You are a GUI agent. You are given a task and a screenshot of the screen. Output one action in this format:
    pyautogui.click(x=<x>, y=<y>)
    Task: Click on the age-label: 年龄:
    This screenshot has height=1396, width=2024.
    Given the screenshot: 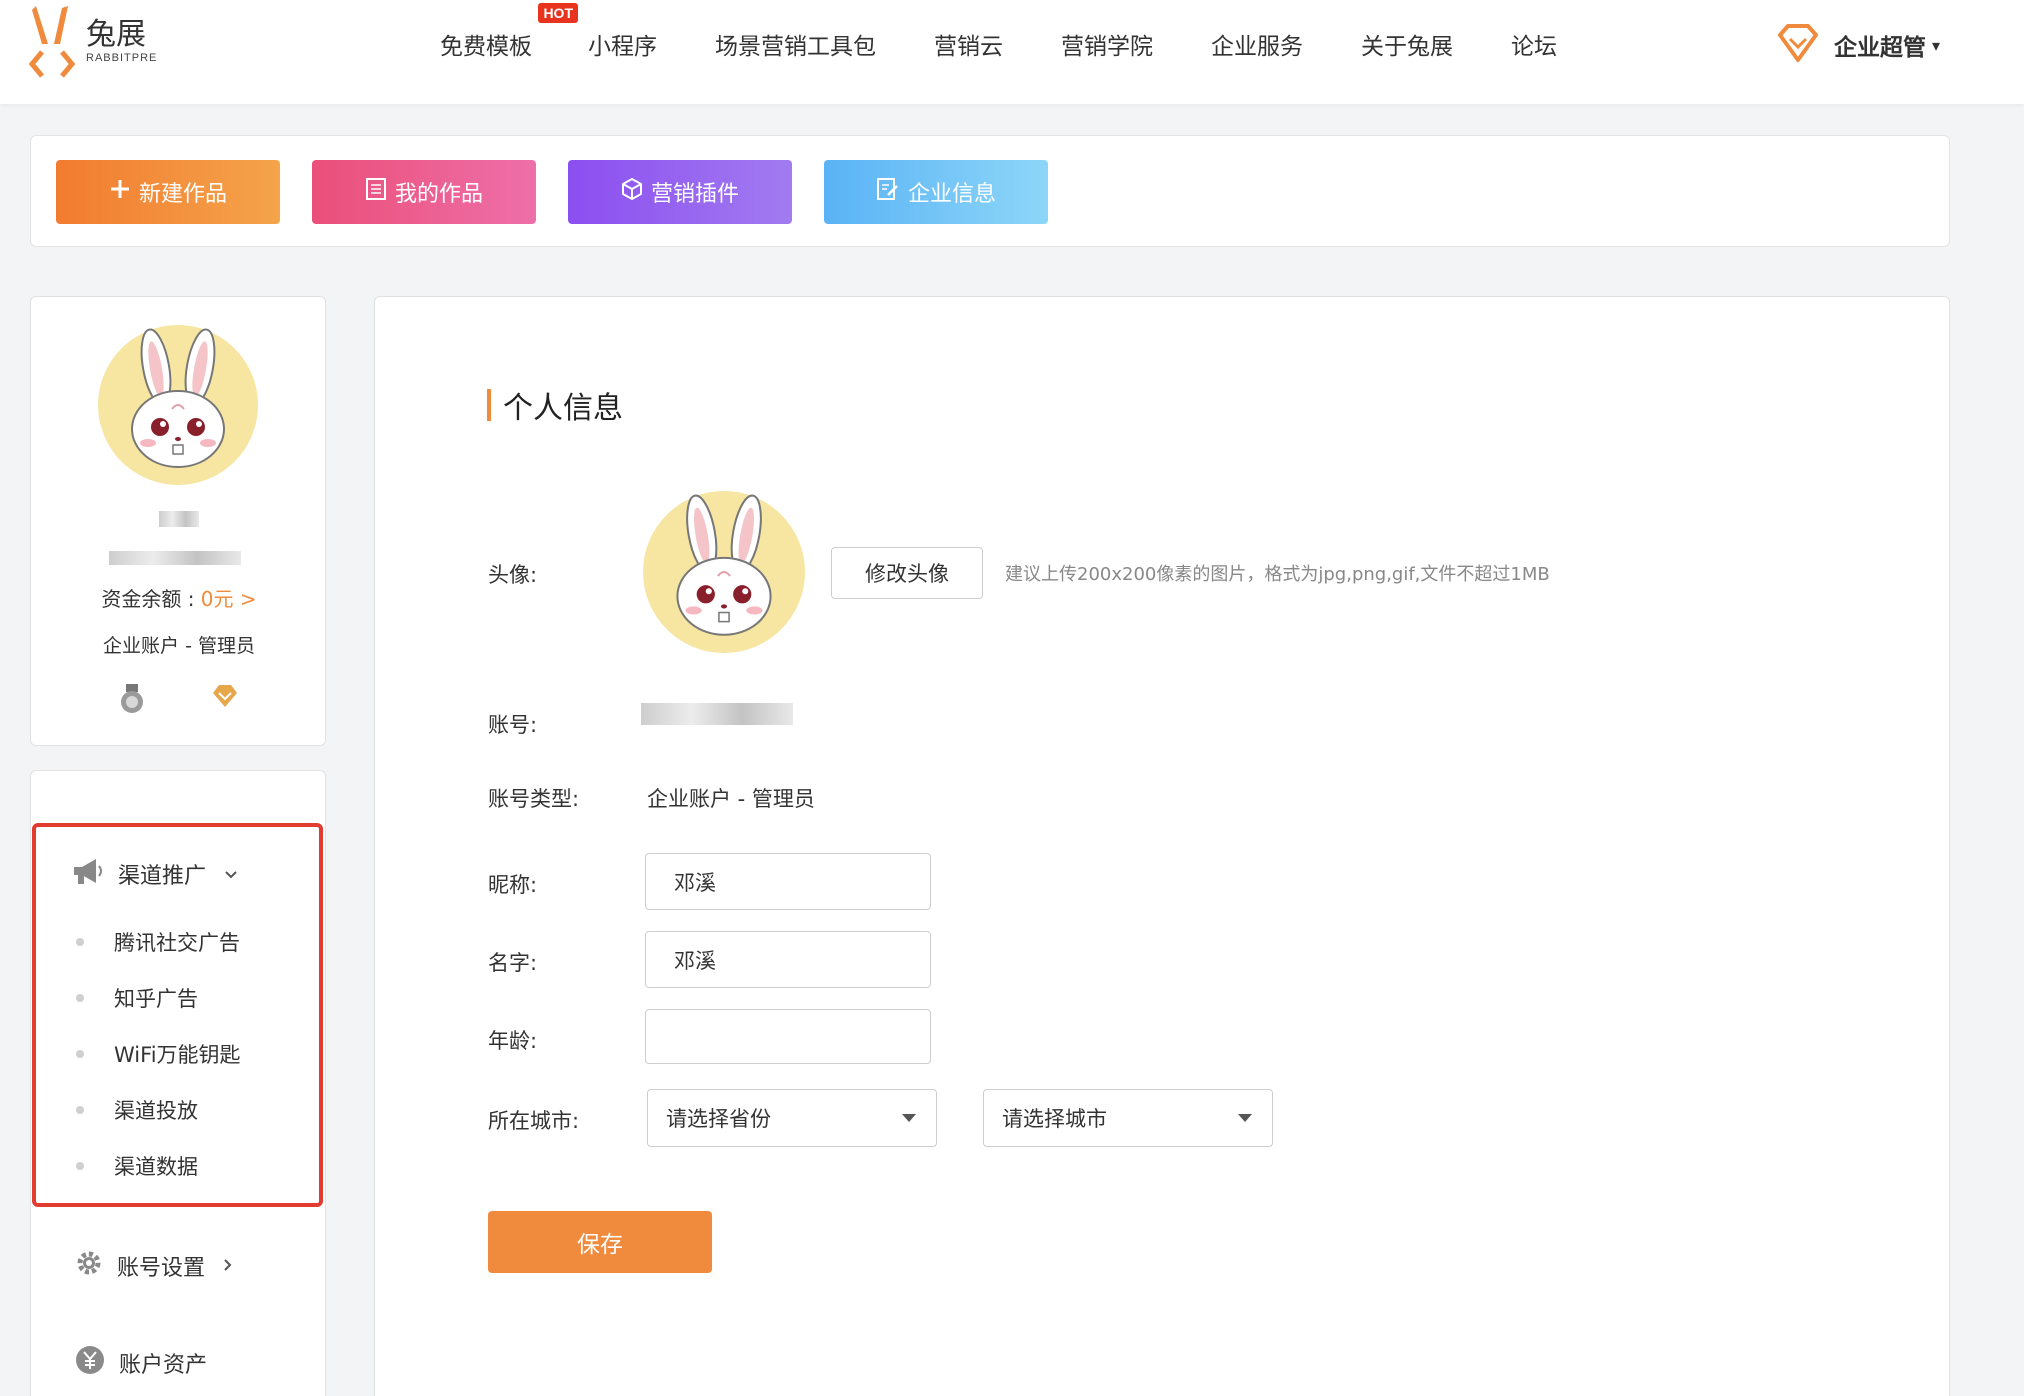 What is the action you would take?
    pyautogui.click(x=513, y=1041)
    